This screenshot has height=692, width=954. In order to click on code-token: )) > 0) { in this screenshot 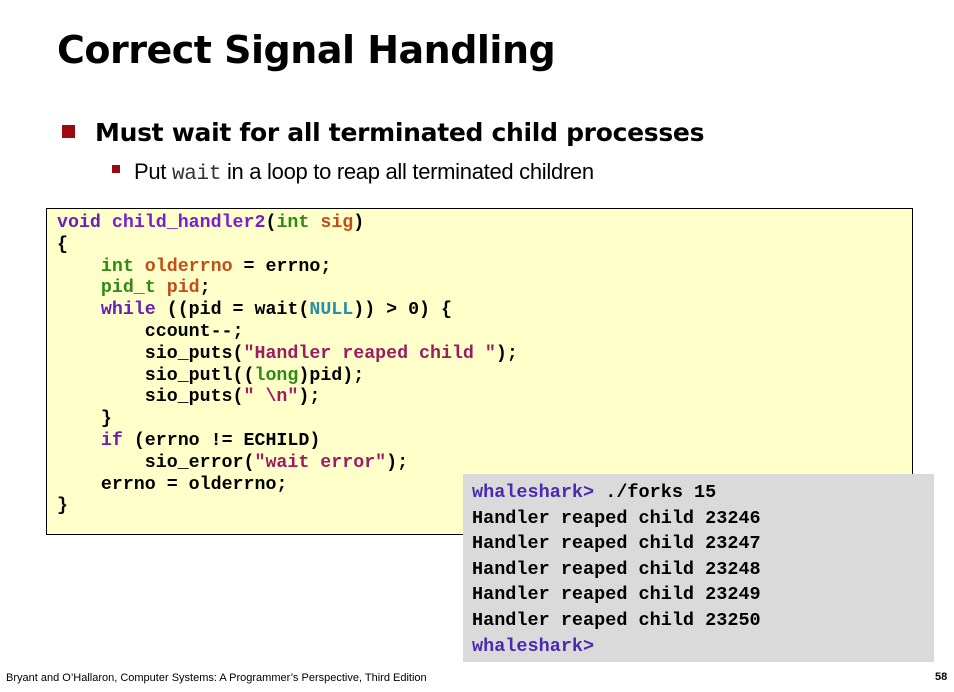, I will do `click(402, 310)`.